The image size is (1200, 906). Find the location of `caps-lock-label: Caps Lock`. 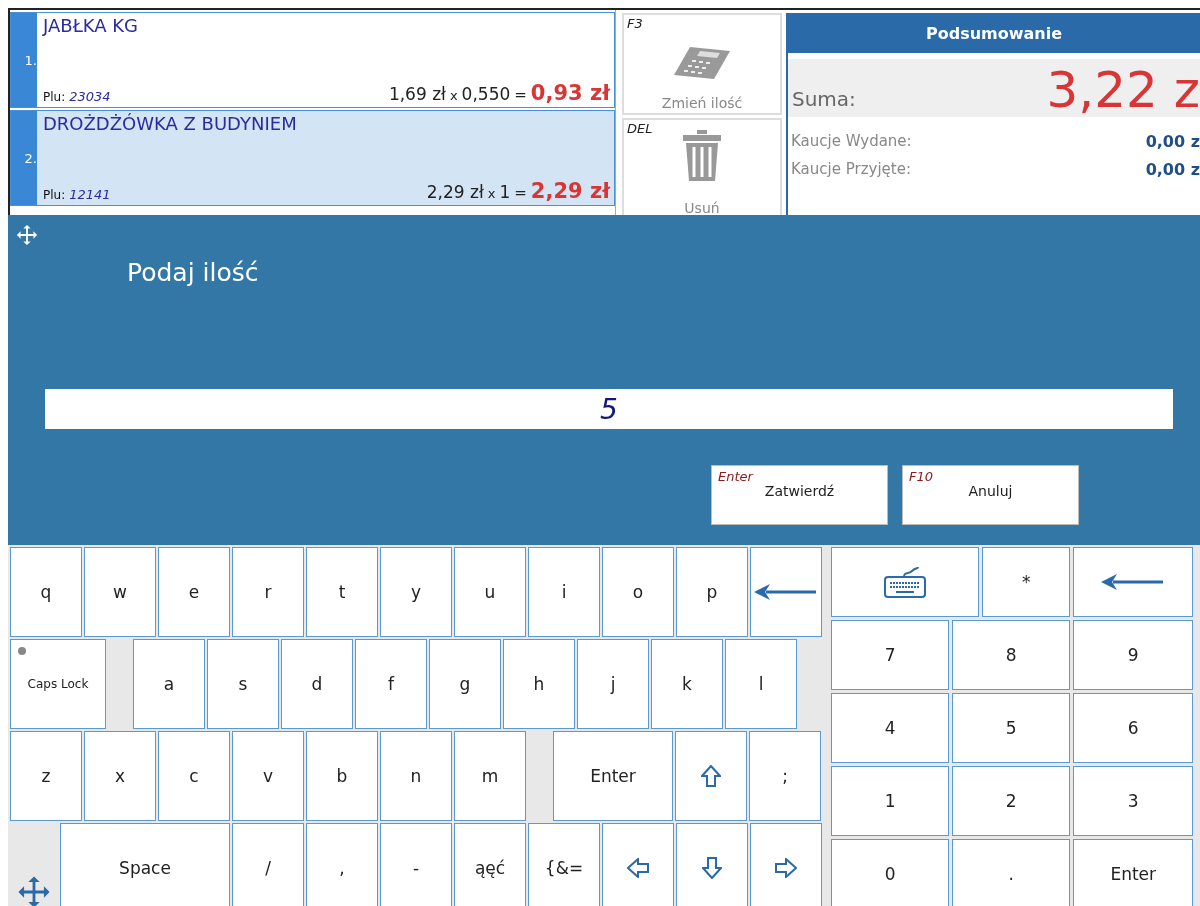

caps-lock-label: Caps Lock is located at coordinates (58, 684).